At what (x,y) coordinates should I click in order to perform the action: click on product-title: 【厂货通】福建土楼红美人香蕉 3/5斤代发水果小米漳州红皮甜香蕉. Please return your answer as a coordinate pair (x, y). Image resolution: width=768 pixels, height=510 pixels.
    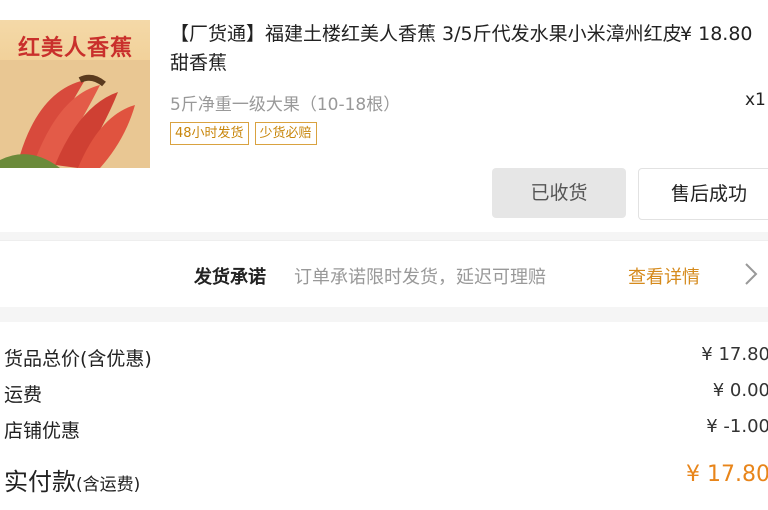
    Looking at the image, I should click on (430, 49).